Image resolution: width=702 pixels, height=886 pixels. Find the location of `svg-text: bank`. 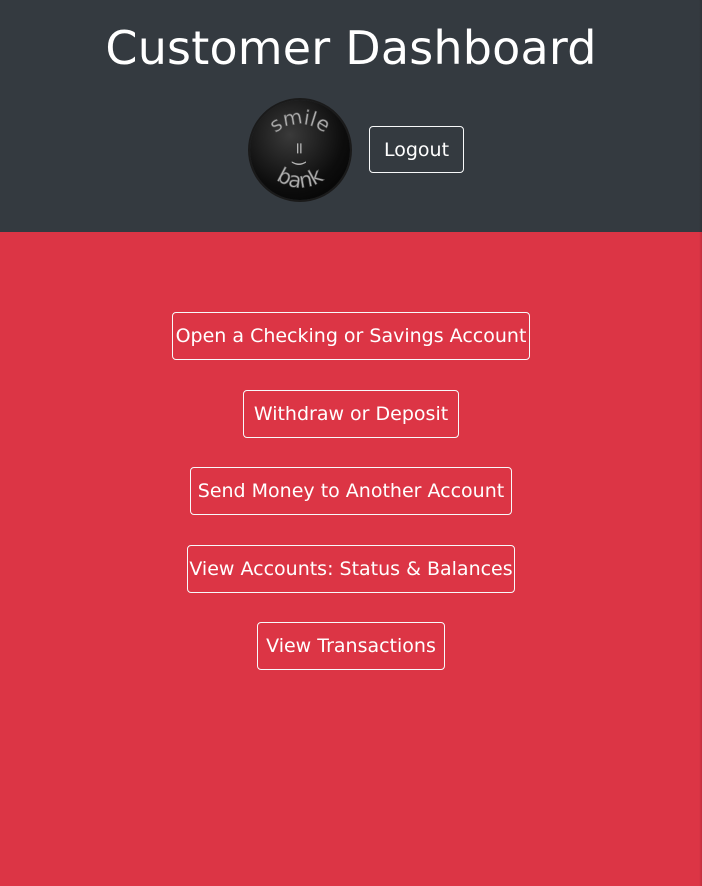

svg-text: bank is located at coordinates (300, 178).